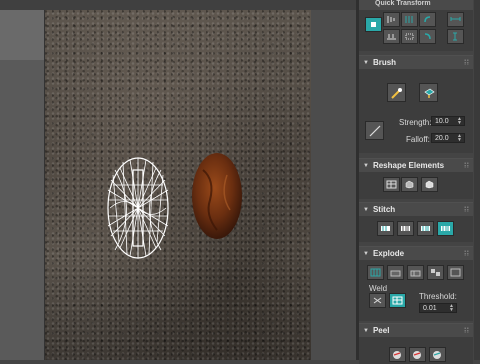 This screenshot has width=480, height=364. I want to click on threshold-label: Threshold:, so click(438, 296).